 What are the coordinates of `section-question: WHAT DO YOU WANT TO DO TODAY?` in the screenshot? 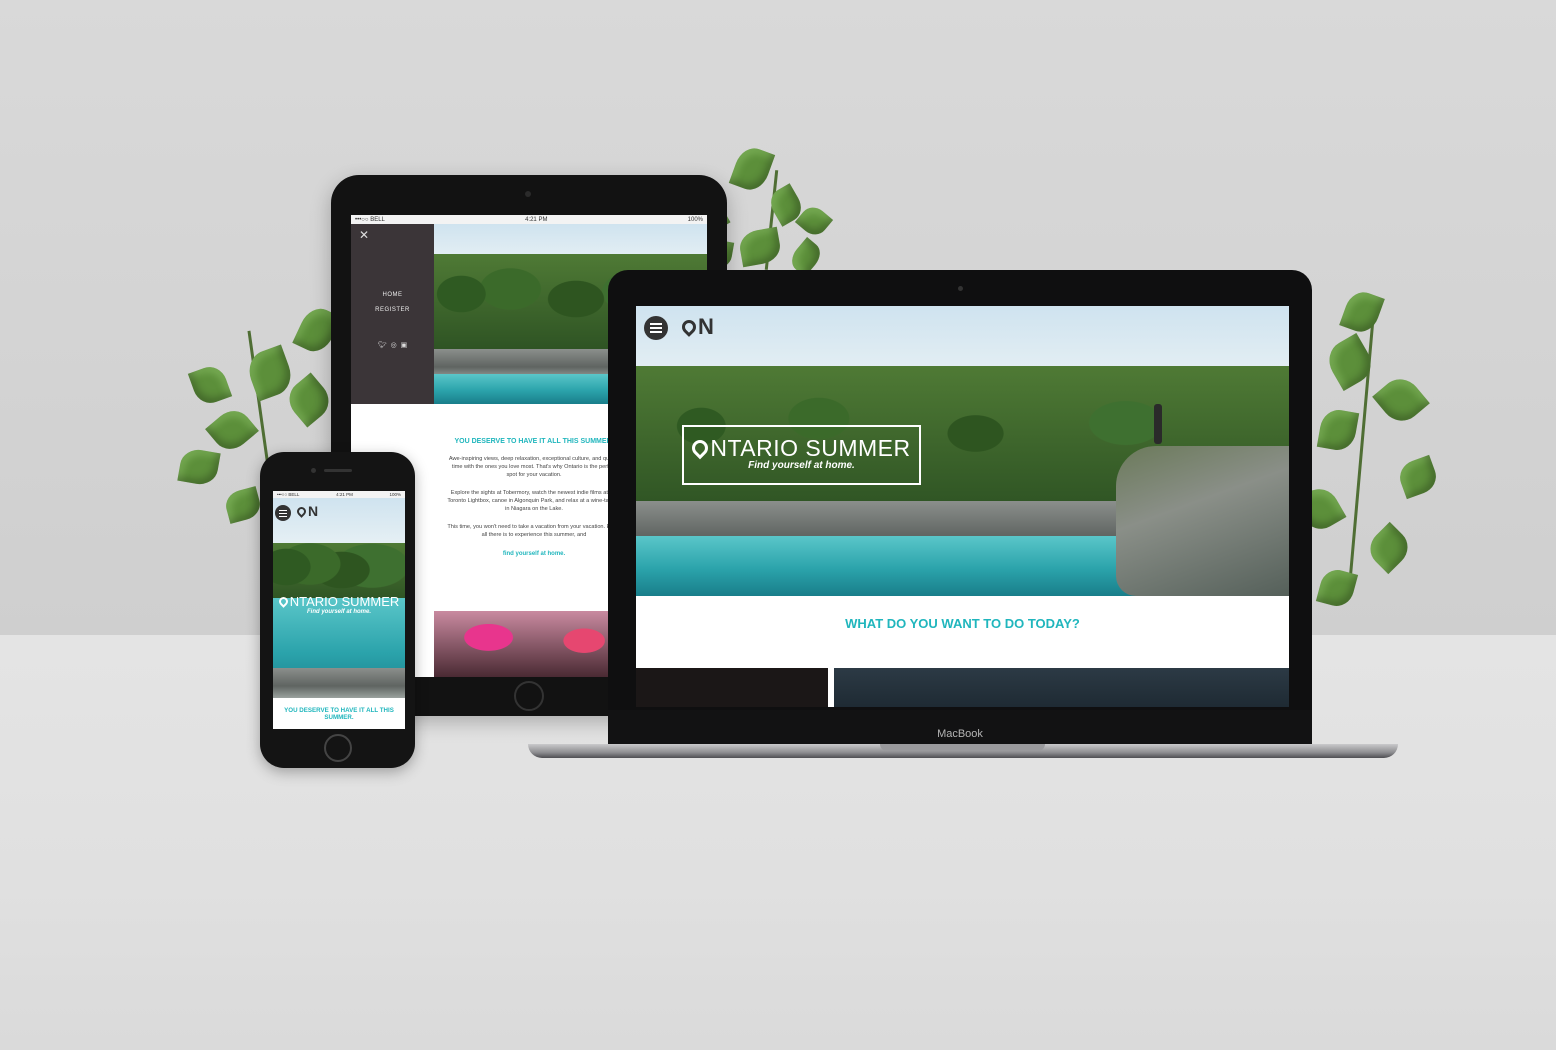 It's located at (962, 623).